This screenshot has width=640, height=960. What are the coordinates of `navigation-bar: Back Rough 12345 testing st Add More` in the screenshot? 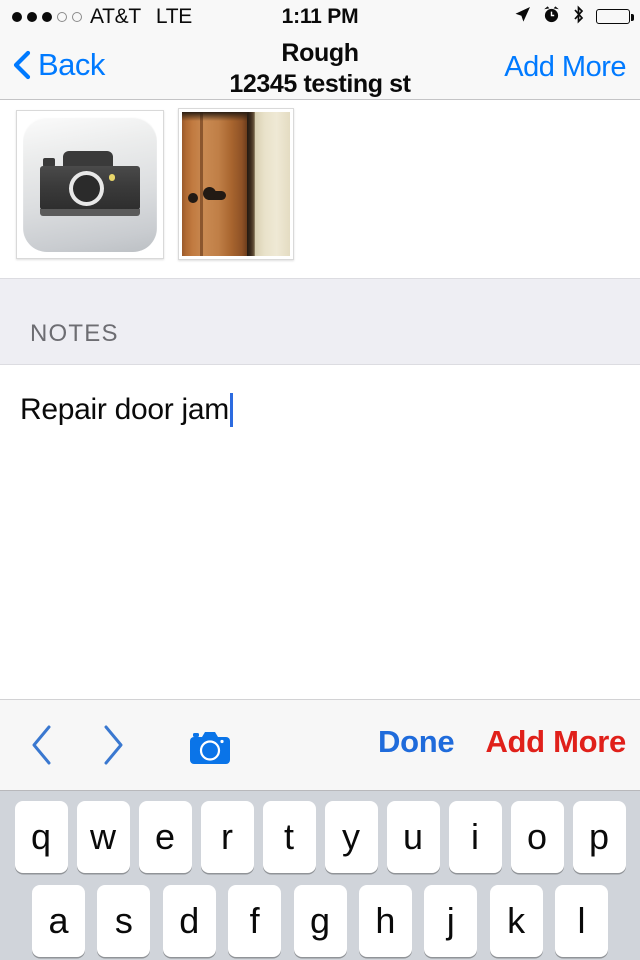 It's located at (320, 66).